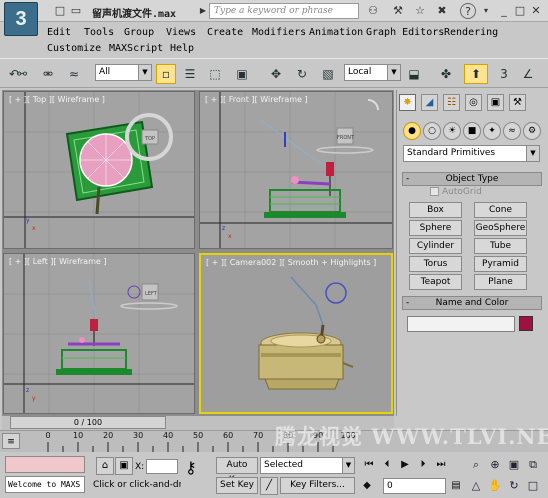 This screenshot has height=498, width=548. I want to click on viewport-label-top: [ + ][ Top ][ Wireframe ], so click(57, 99).